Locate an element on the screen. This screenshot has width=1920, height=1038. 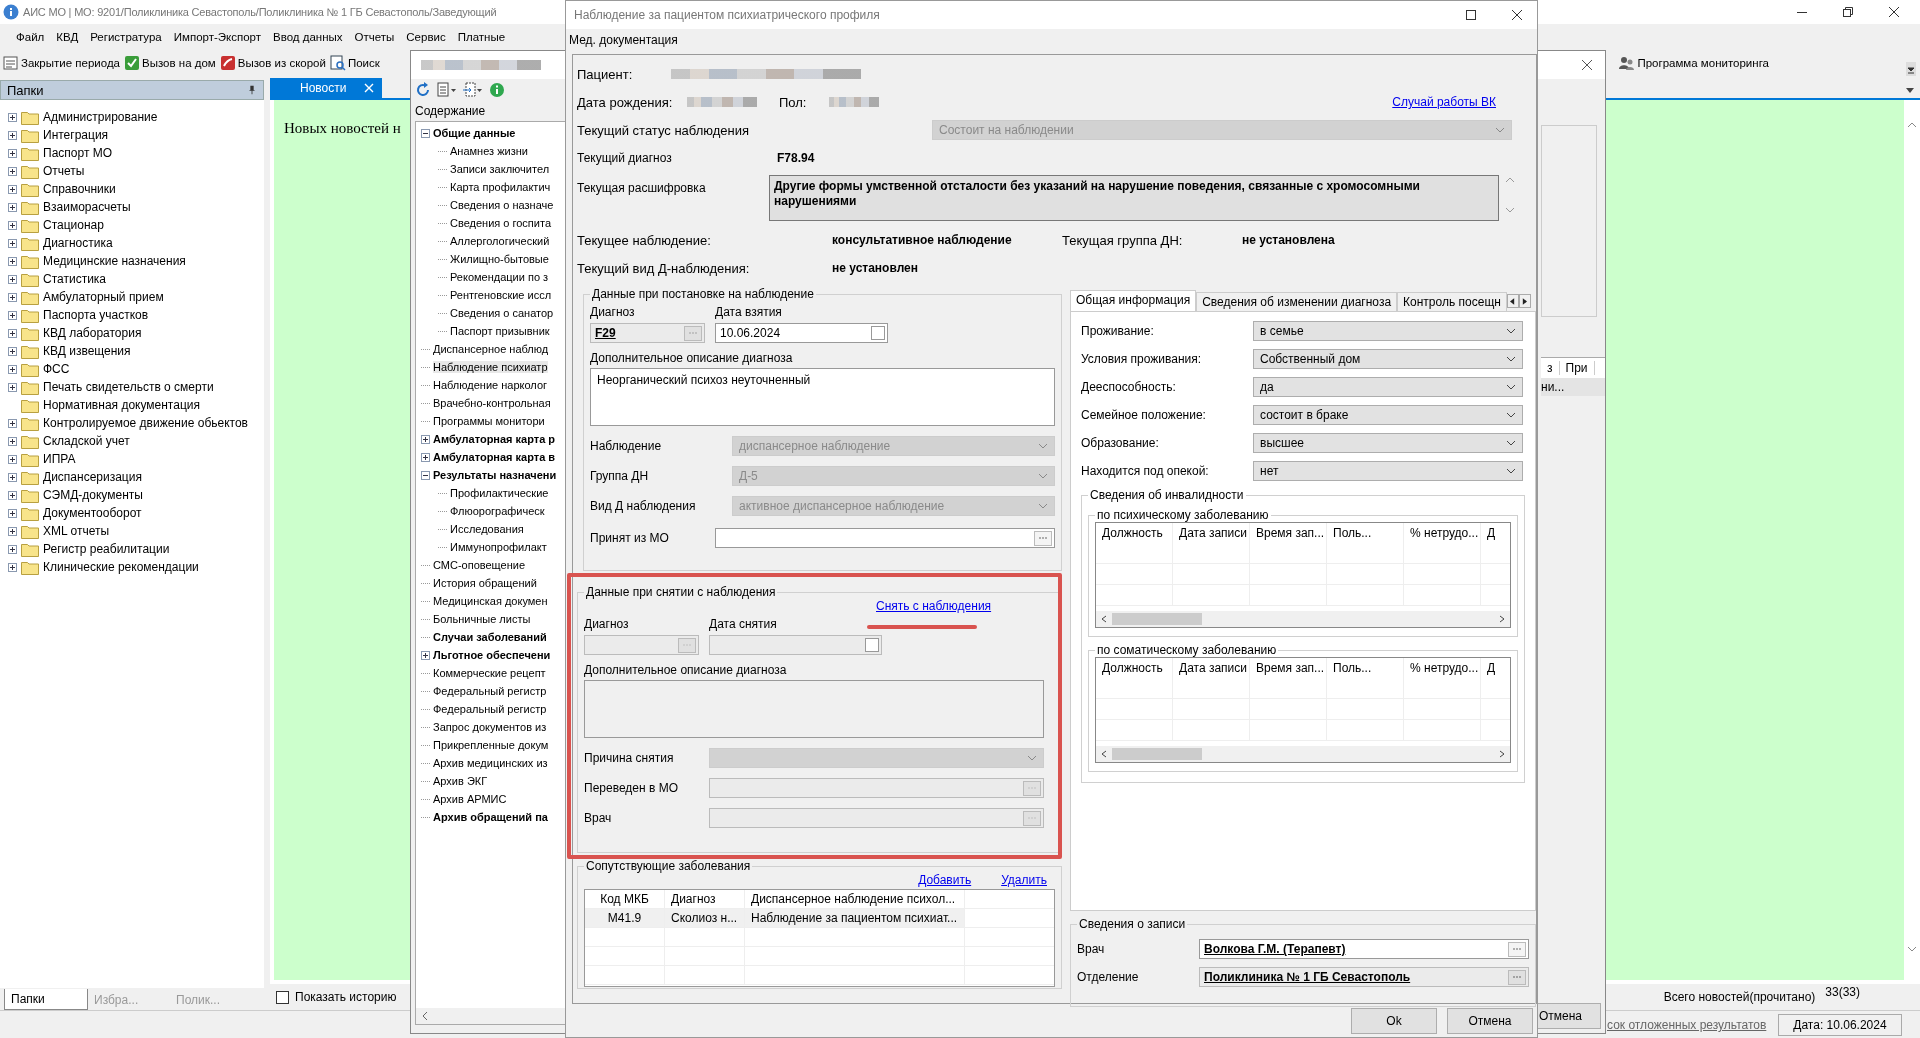
document-dropdown-icon is located at coordinates (447, 90).